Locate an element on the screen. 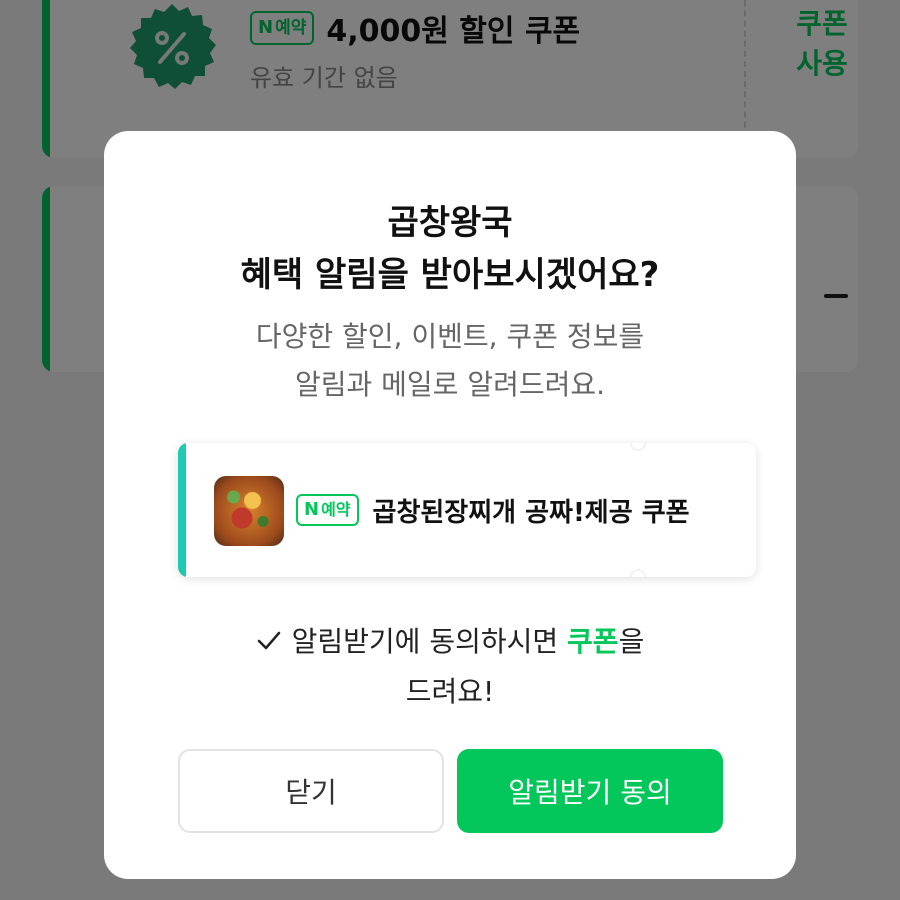 The height and width of the screenshot is (900, 900). food-thumbnail is located at coordinates (249, 511).